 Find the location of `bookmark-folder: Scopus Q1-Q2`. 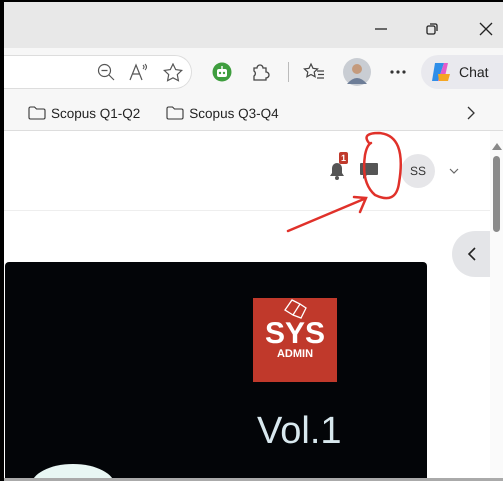

bookmark-folder: Scopus Q1-Q2 is located at coordinates (84, 113).